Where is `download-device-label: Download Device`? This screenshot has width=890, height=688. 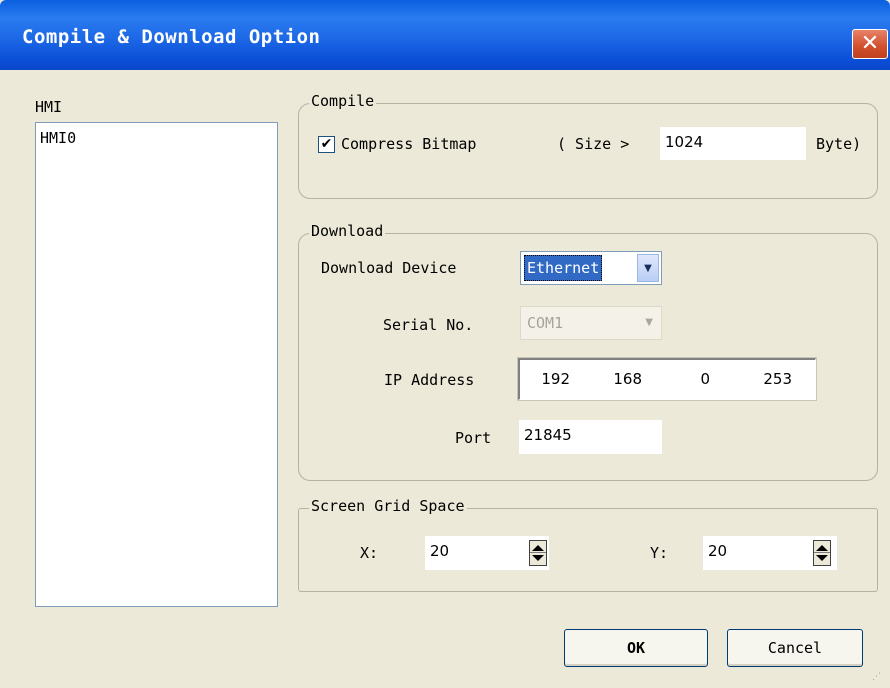
download-device-label: Download Device is located at coordinates (389, 268).